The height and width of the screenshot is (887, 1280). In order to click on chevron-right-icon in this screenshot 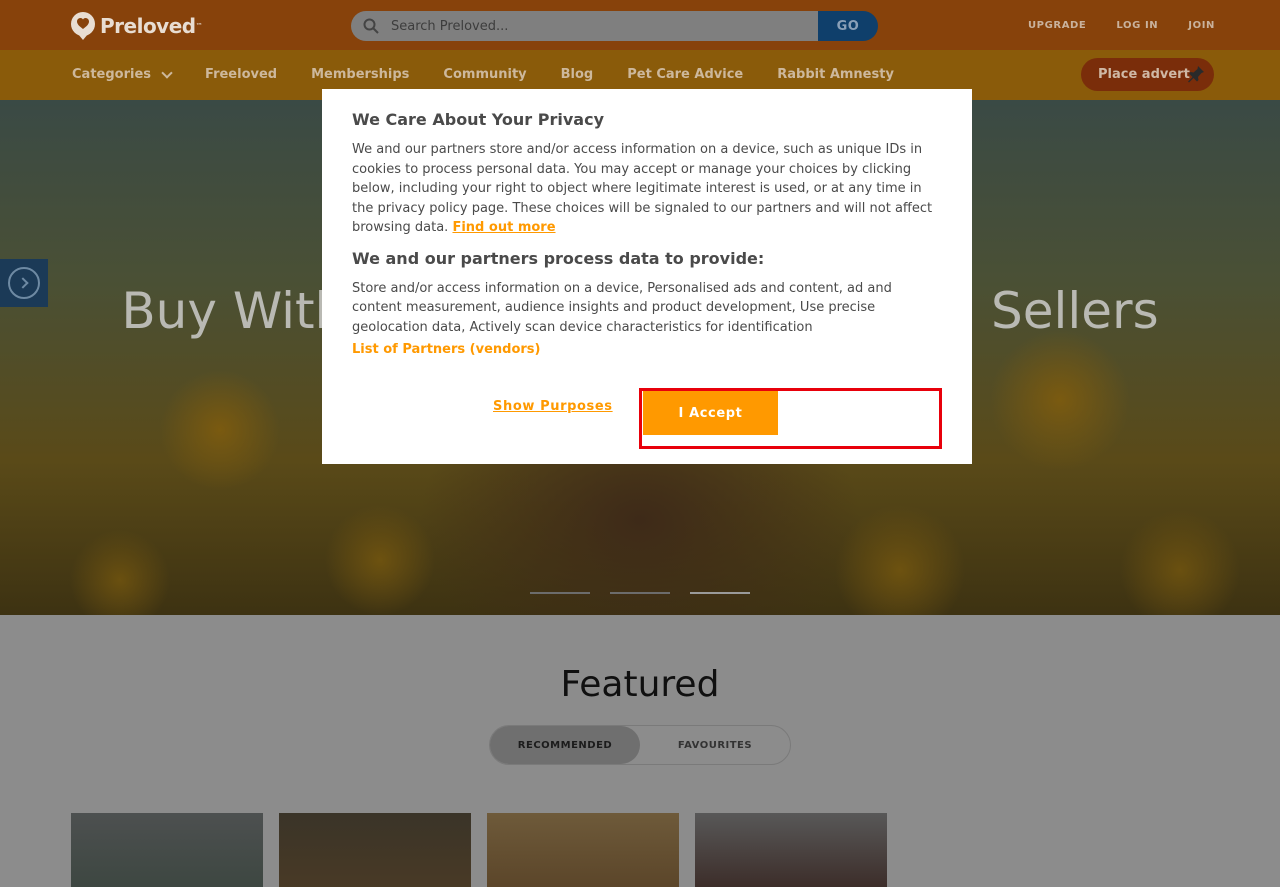, I will do `click(24, 283)`.